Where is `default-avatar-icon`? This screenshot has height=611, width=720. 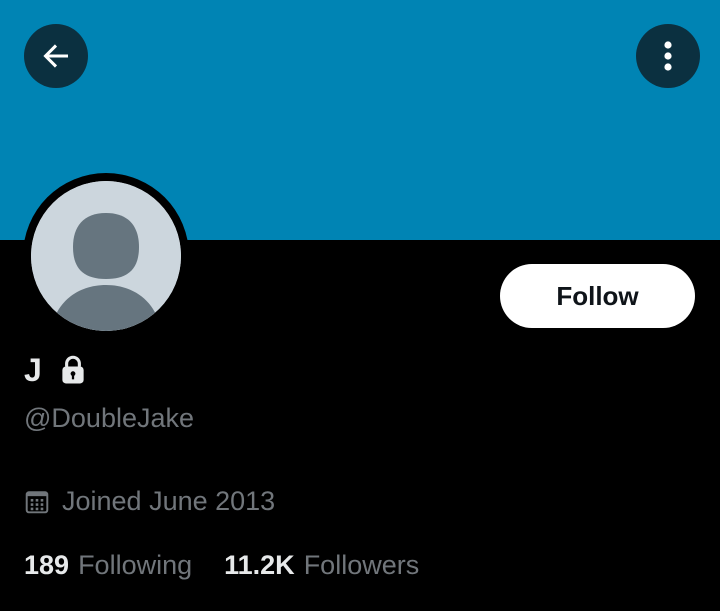
default-avatar-icon is located at coordinates (106, 256).